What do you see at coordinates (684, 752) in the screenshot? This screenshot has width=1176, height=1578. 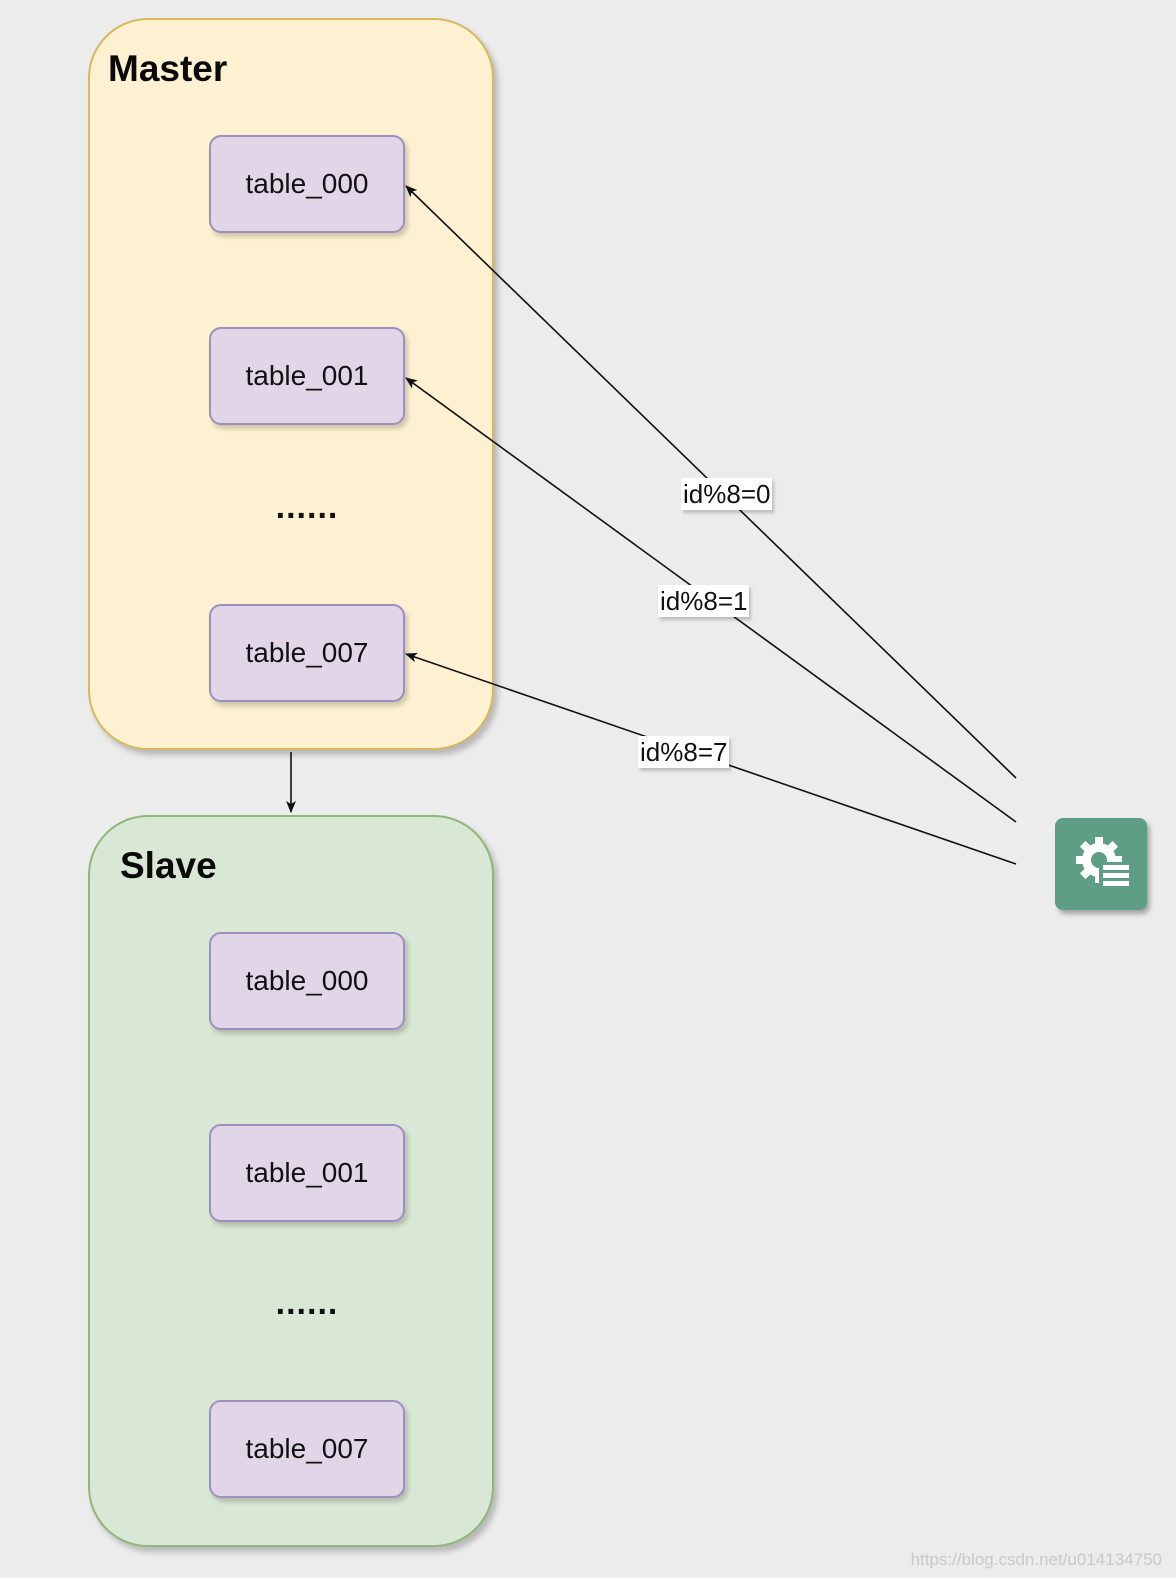 I see `edge-label-id-mod-8-eq-7: id%8=7` at bounding box center [684, 752].